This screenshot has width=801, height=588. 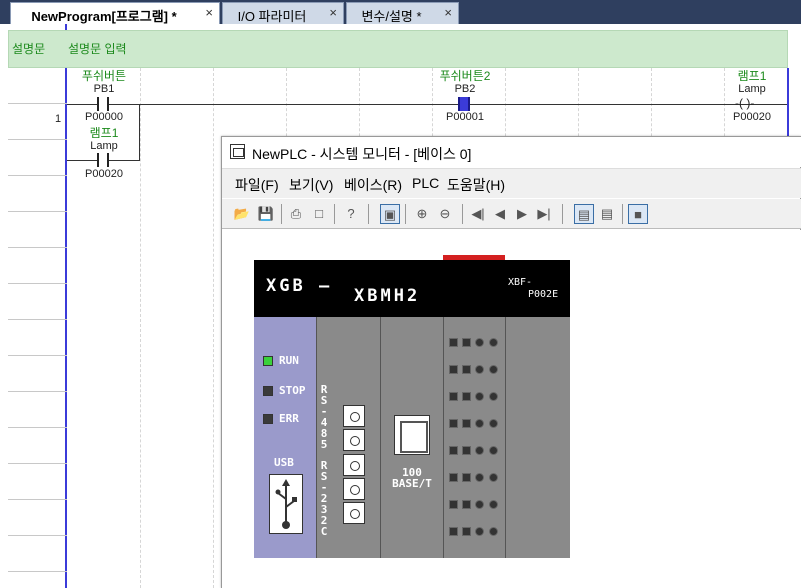 What do you see at coordinates (289, 360) in the screenshot?
I see `run-label: RUN` at bounding box center [289, 360].